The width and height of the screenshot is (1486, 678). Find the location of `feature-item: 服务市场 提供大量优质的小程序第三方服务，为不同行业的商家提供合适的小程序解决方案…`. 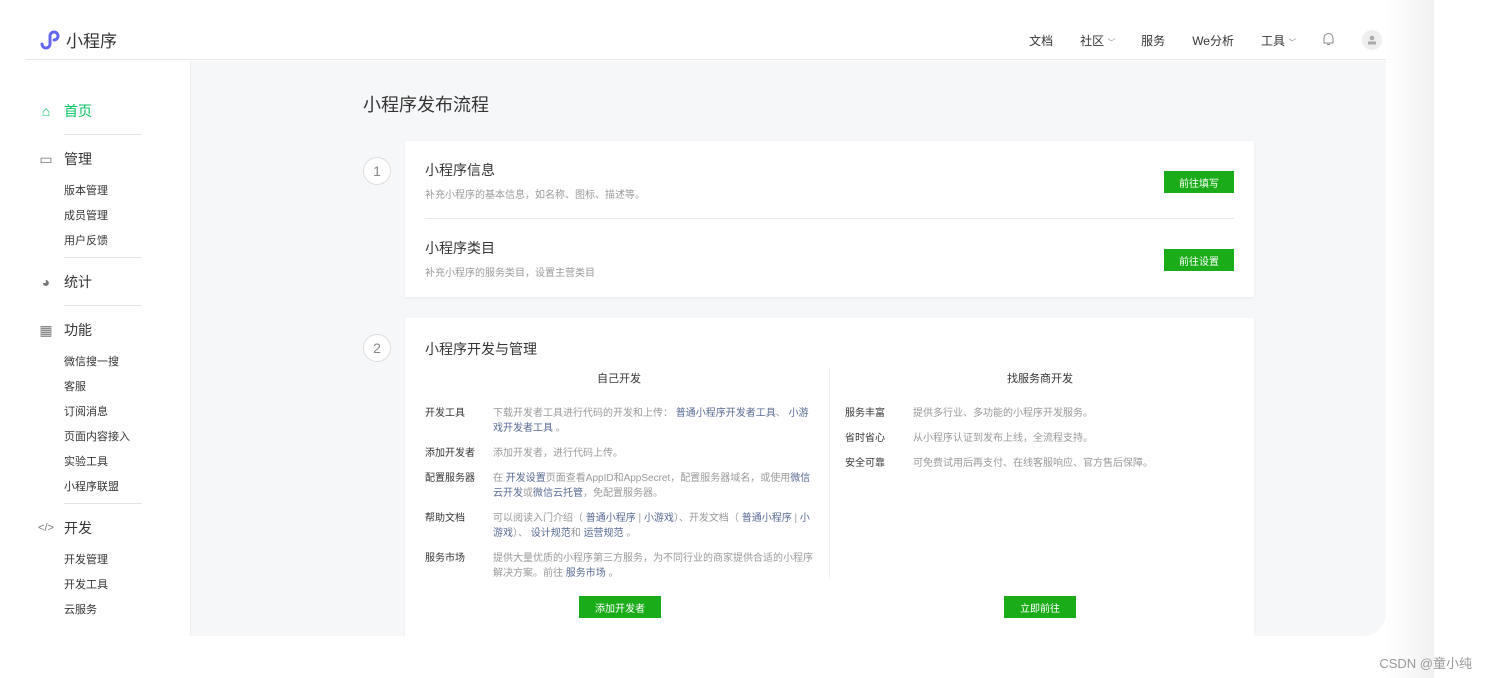

feature-item: 服务市场 提供大量优质的小程序第三方服务，为不同行业的商家提供合适的小程序解决方案… is located at coordinates (619, 566).